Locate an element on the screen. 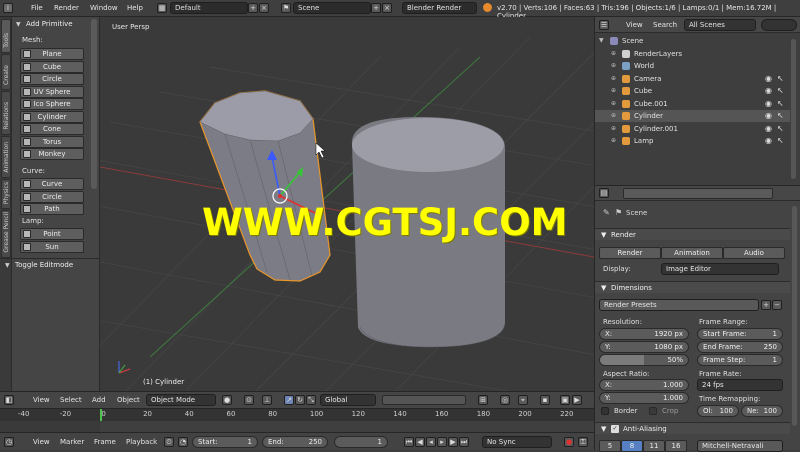 This screenshot has height=452, width=800. outliner-item-label: Scene is located at coordinates (632, 41).